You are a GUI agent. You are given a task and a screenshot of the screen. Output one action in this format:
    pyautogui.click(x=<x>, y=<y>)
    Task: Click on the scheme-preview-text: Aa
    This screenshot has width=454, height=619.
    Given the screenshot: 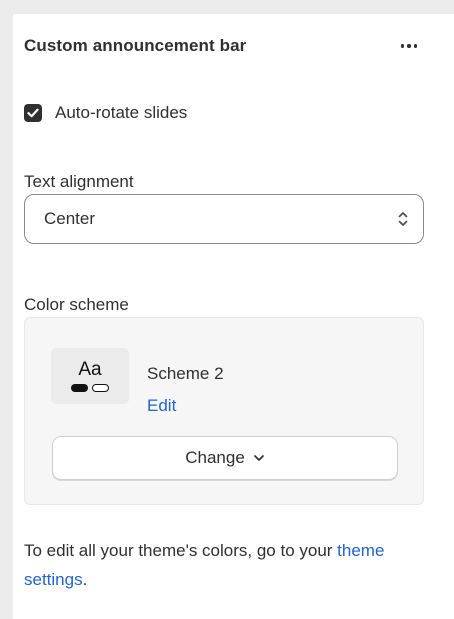 What is the action you would take?
    pyautogui.click(x=90, y=369)
    